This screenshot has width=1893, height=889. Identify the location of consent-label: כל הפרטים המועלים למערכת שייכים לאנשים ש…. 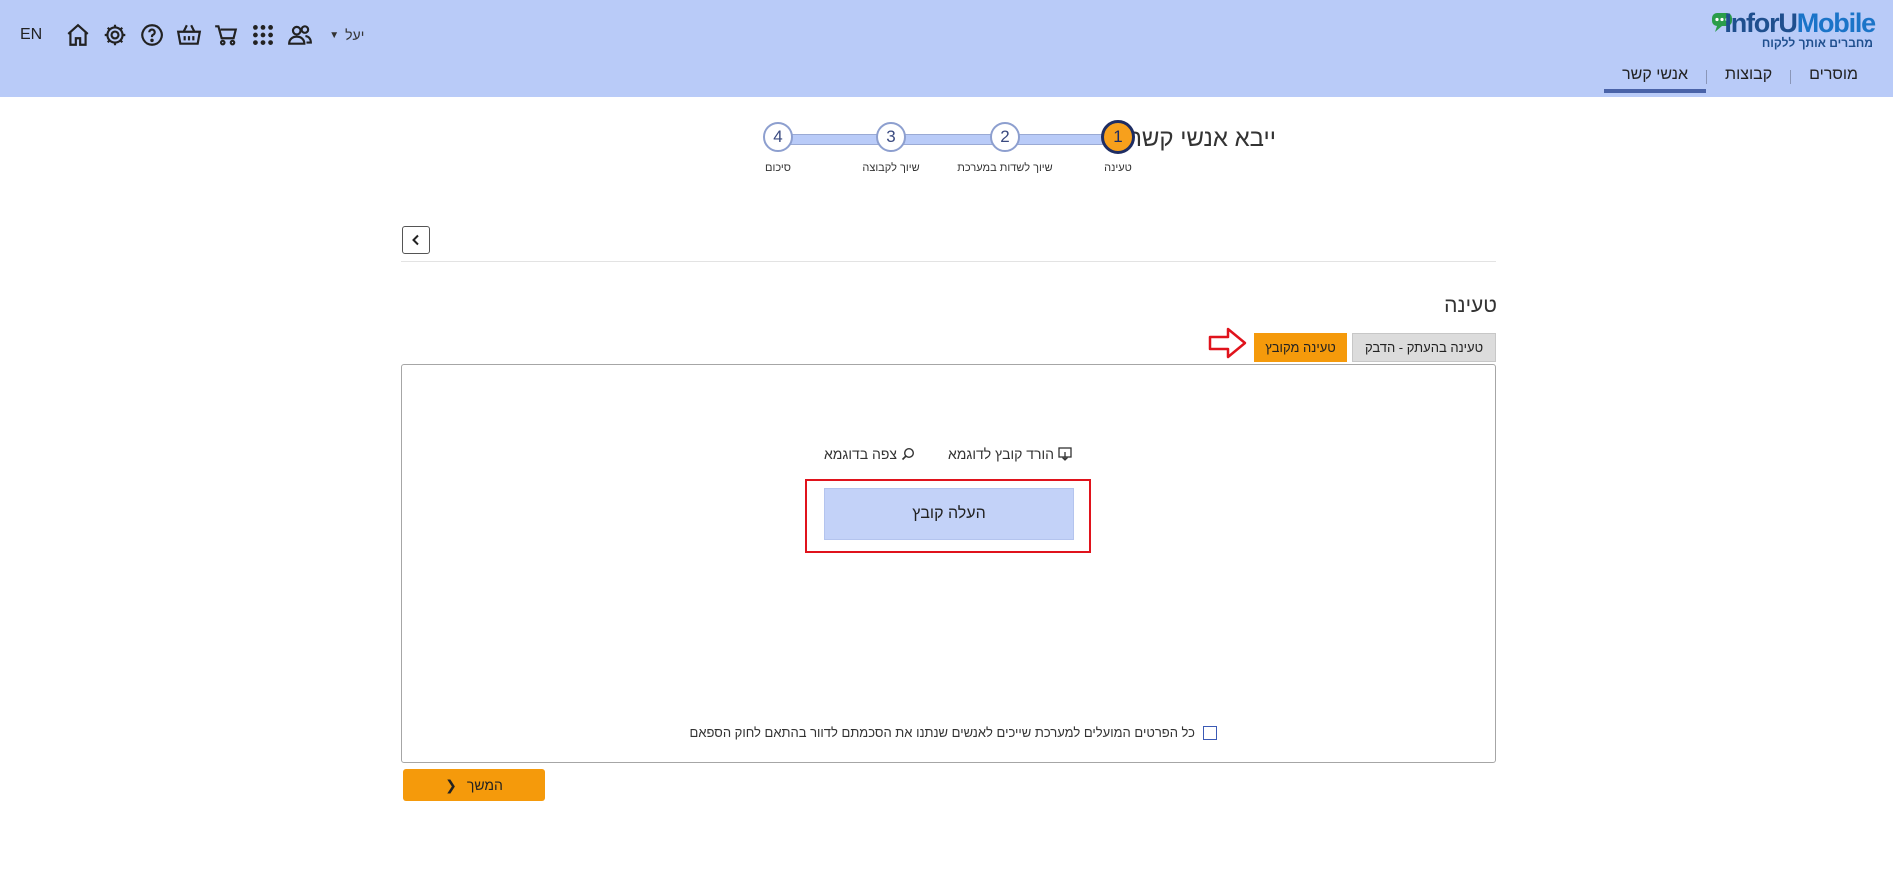
(942, 732).